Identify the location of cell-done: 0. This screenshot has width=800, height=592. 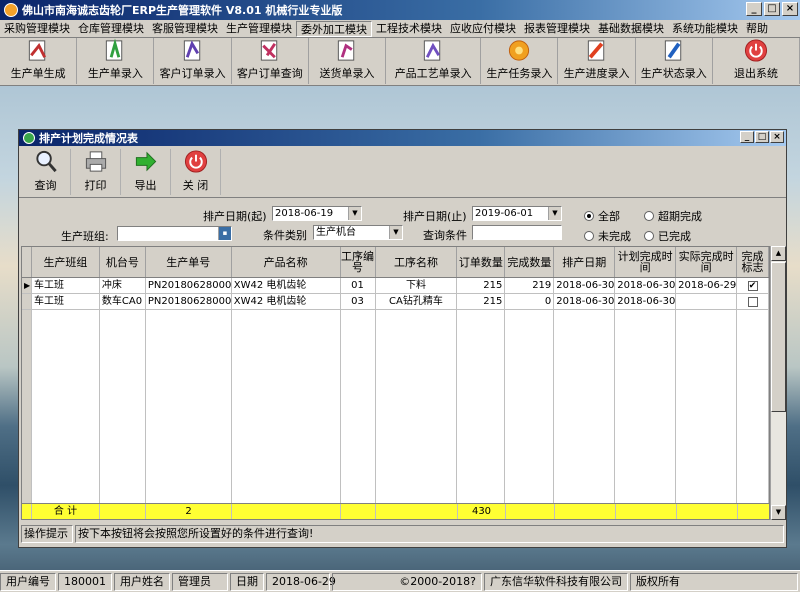
(530, 301).